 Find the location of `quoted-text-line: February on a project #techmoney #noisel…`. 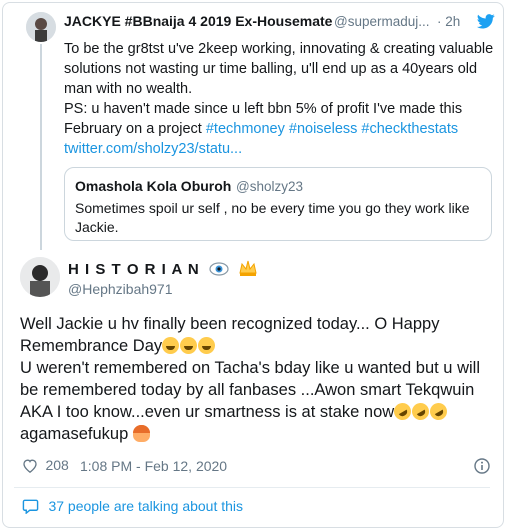

quoted-text-line: February on a project #techmoney #noisel… is located at coordinates (261, 129).